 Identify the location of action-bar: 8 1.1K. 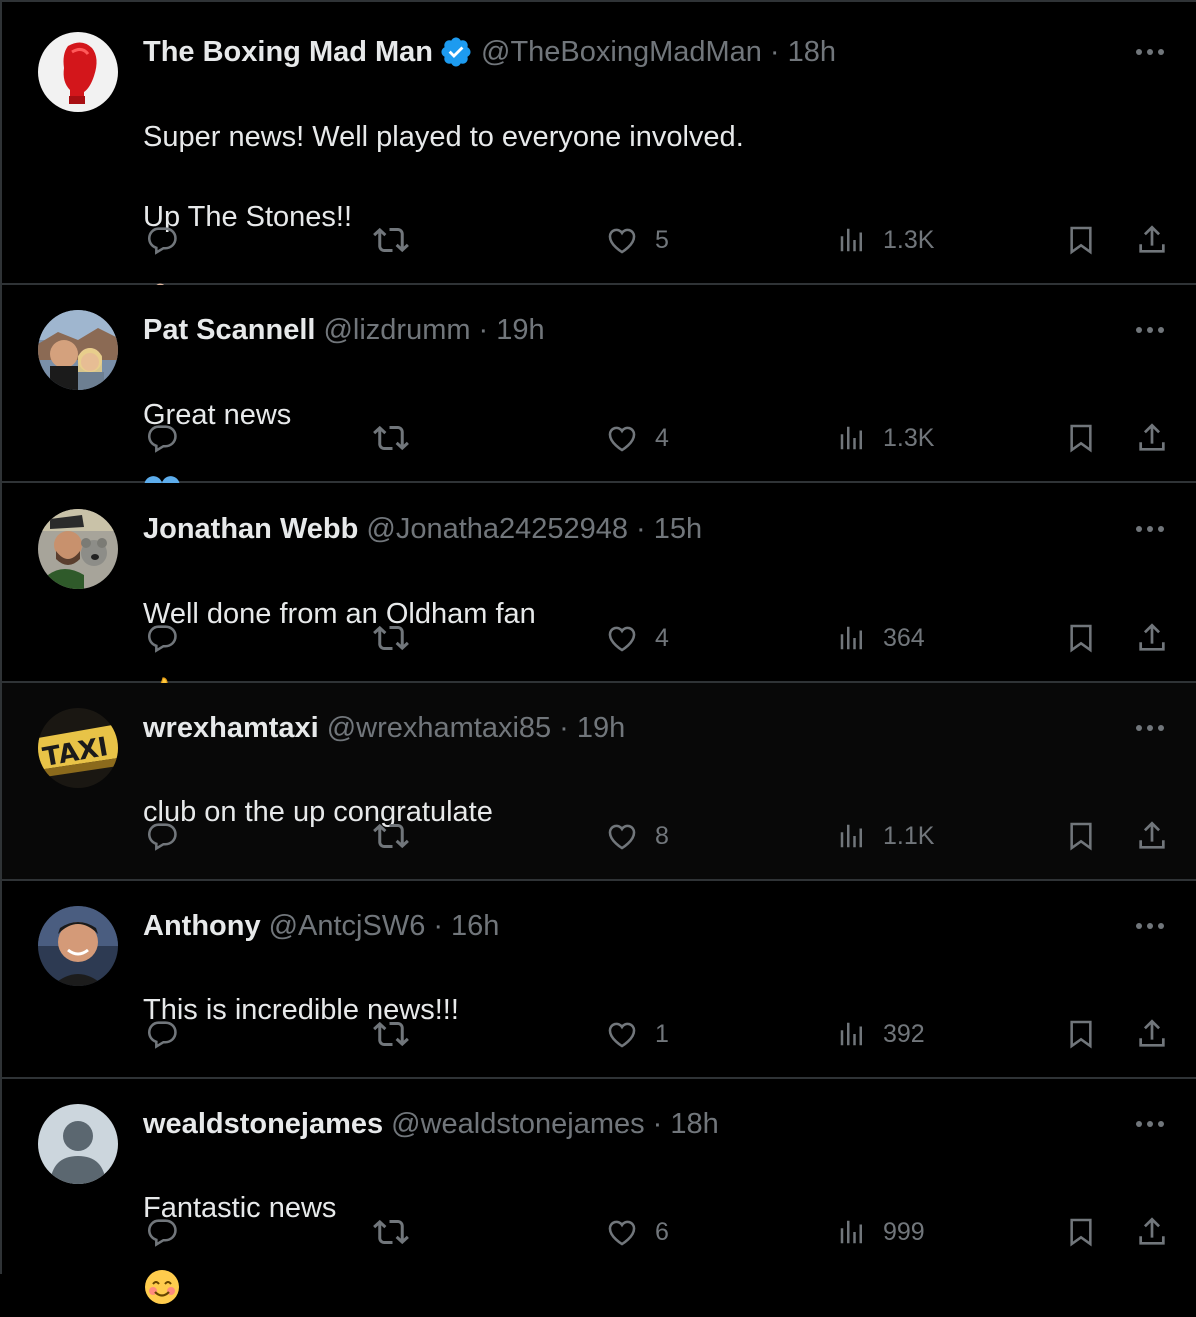
(658, 836).